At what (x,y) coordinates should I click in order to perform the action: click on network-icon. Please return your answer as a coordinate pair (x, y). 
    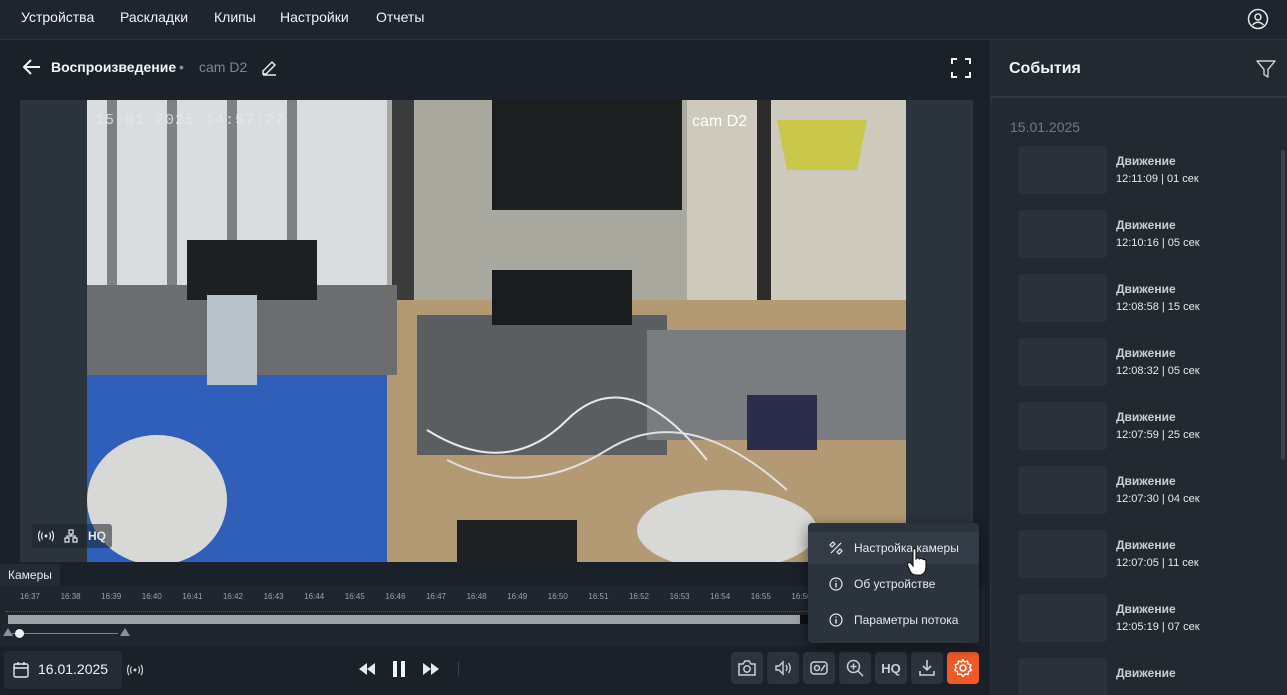
    Looking at the image, I should click on (71, 536).